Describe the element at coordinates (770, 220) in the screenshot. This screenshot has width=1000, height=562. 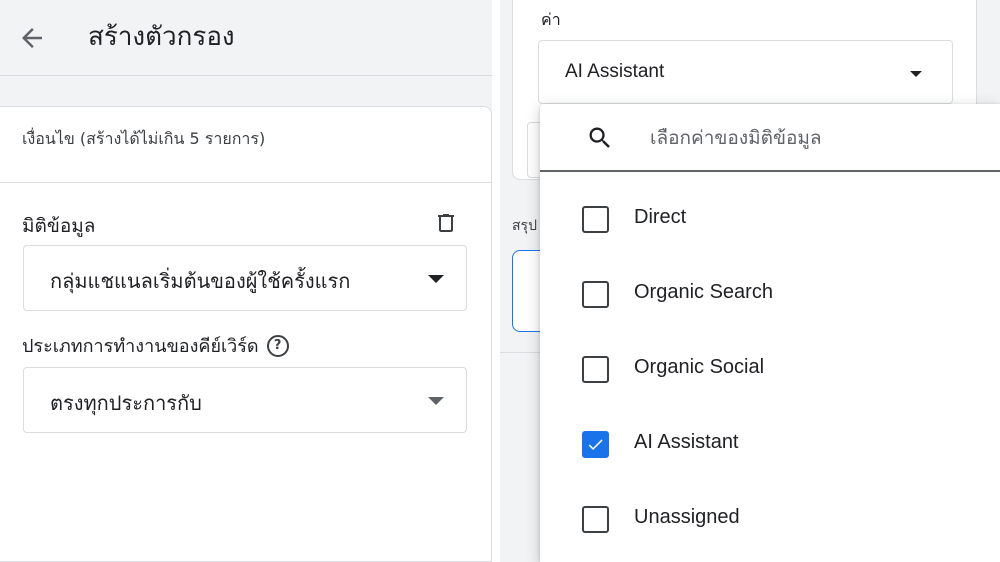
I see `dropdown-option: Direct` at that location.